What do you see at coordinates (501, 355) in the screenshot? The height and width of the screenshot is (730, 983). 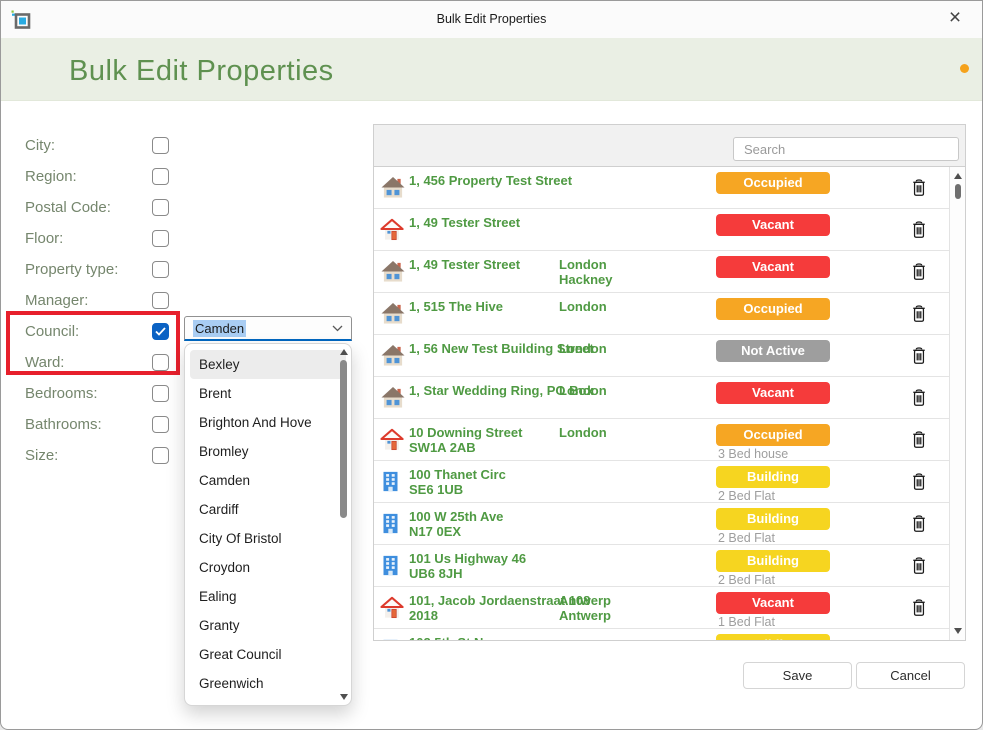 I see `address-cell: 1, 56 New Test Building Street` at bounding box center [501, 355].